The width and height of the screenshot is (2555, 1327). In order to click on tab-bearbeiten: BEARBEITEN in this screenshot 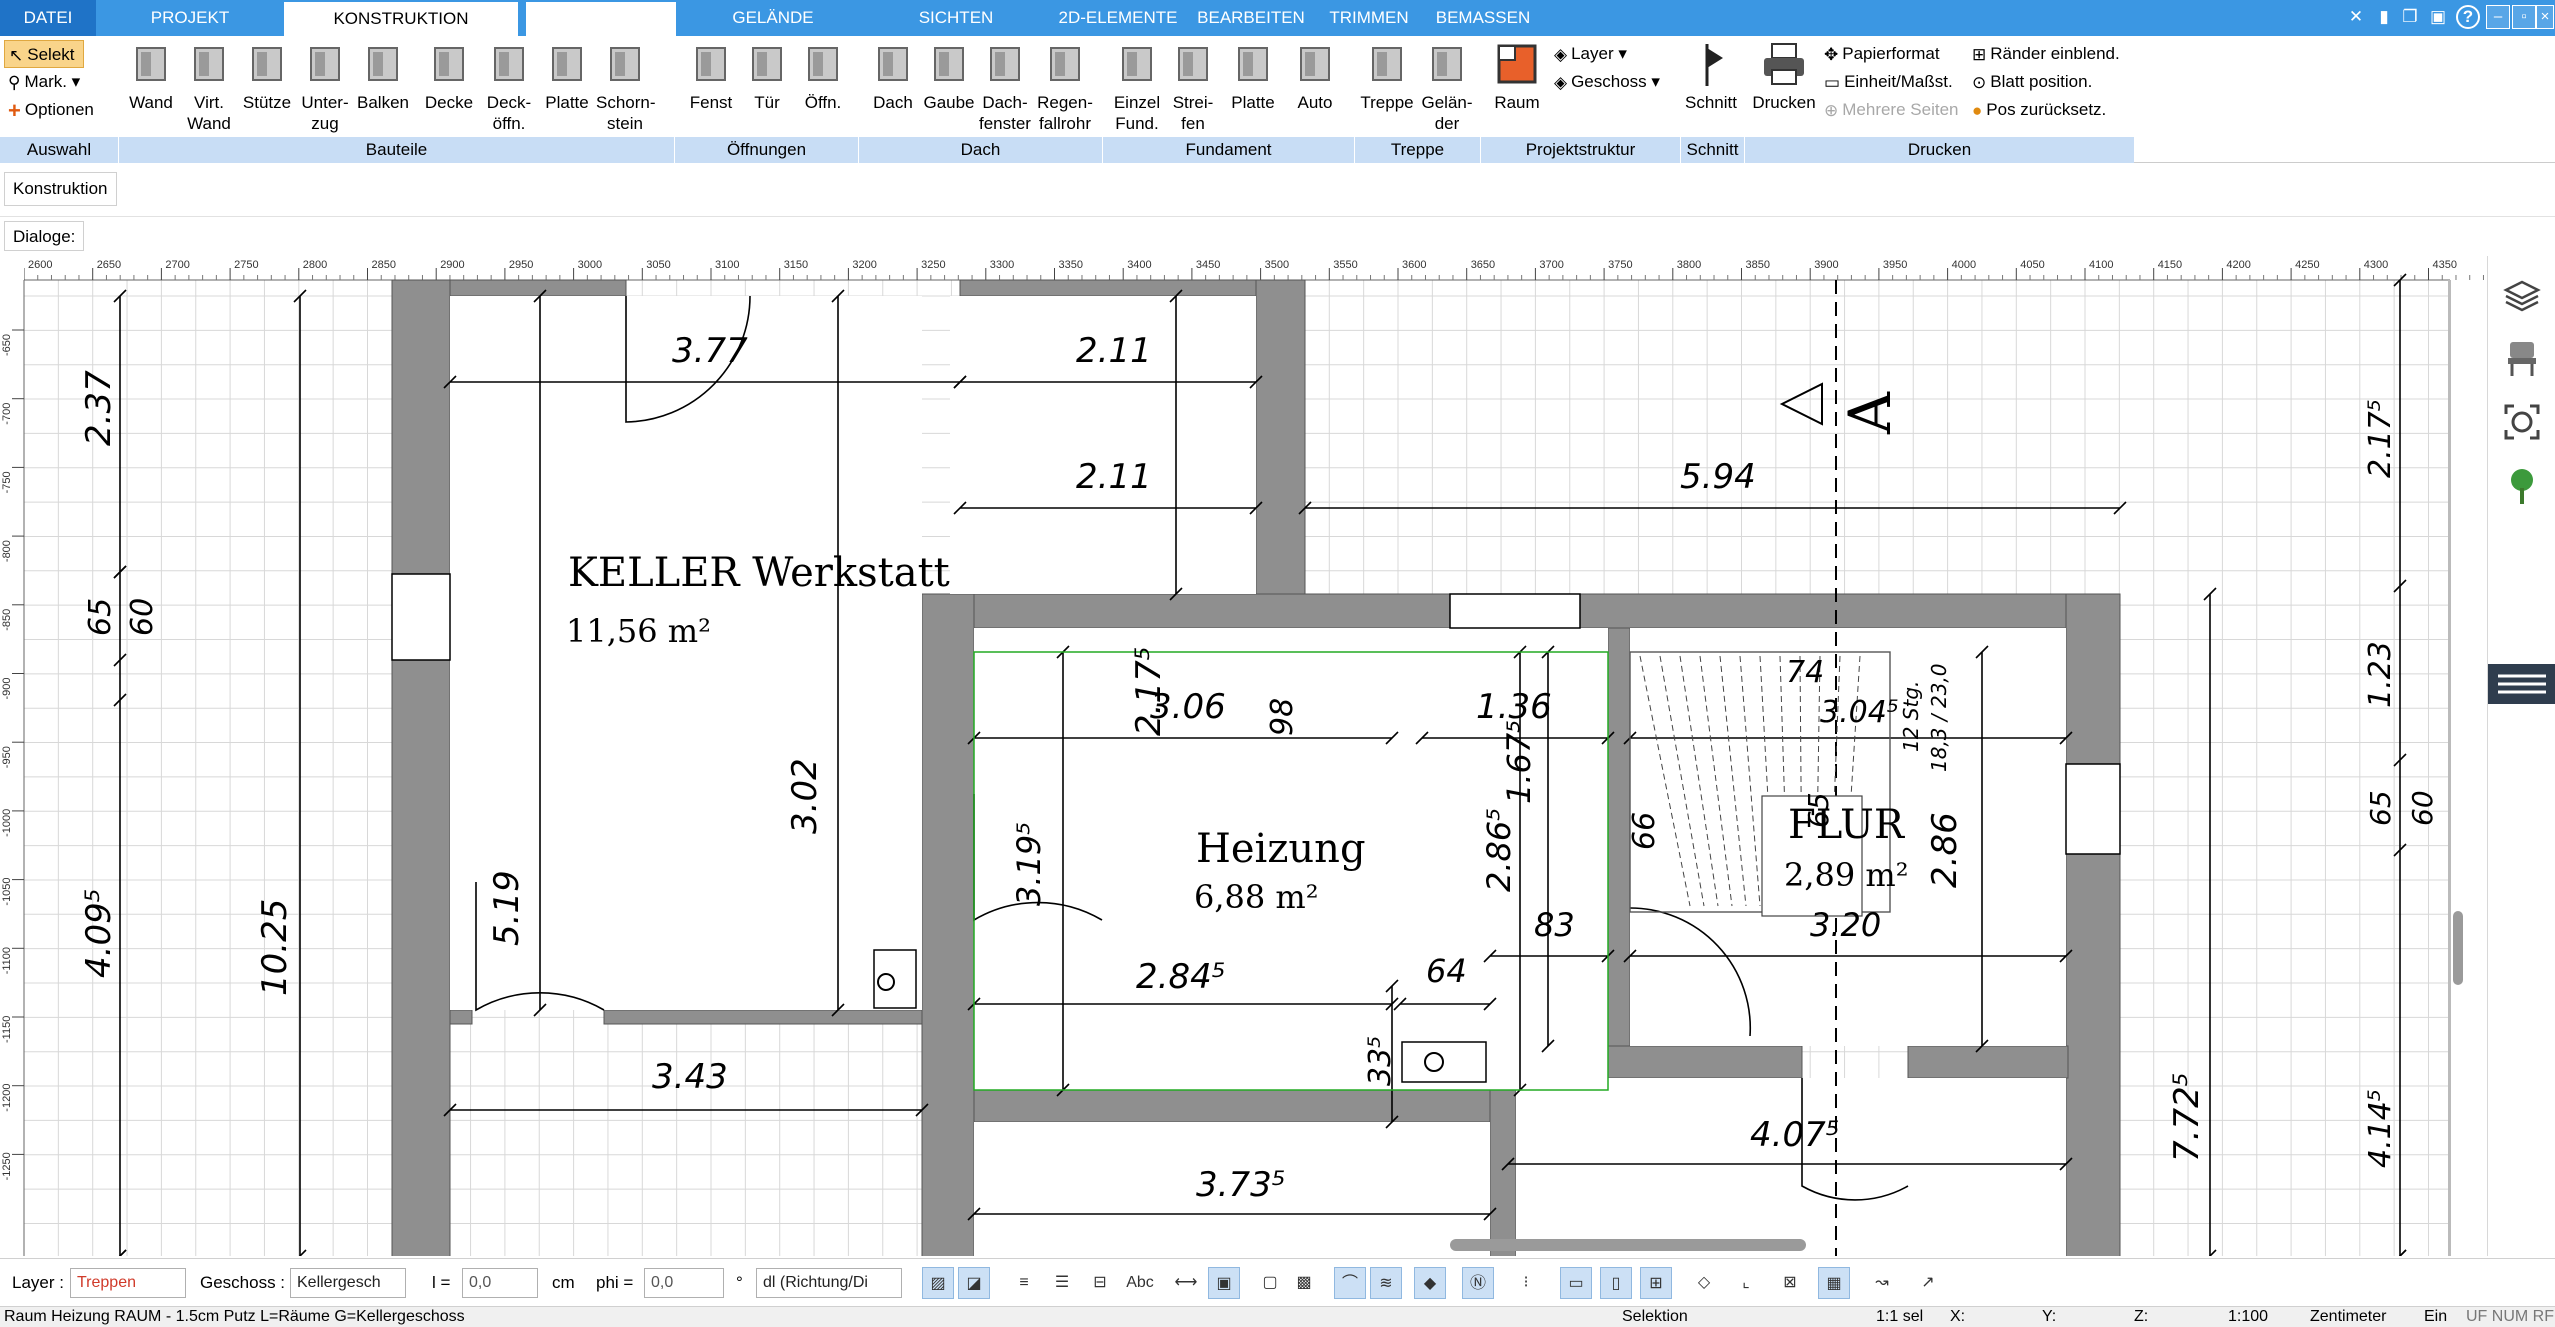, I will do `click(1251, 18)`.